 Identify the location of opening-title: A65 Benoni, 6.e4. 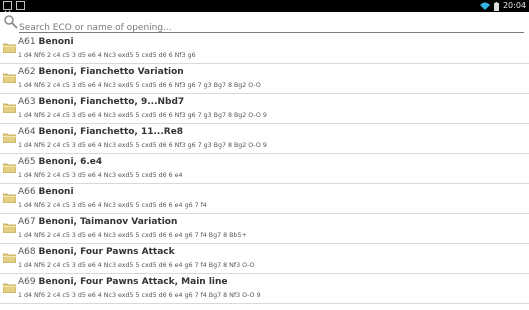
(60, 162).